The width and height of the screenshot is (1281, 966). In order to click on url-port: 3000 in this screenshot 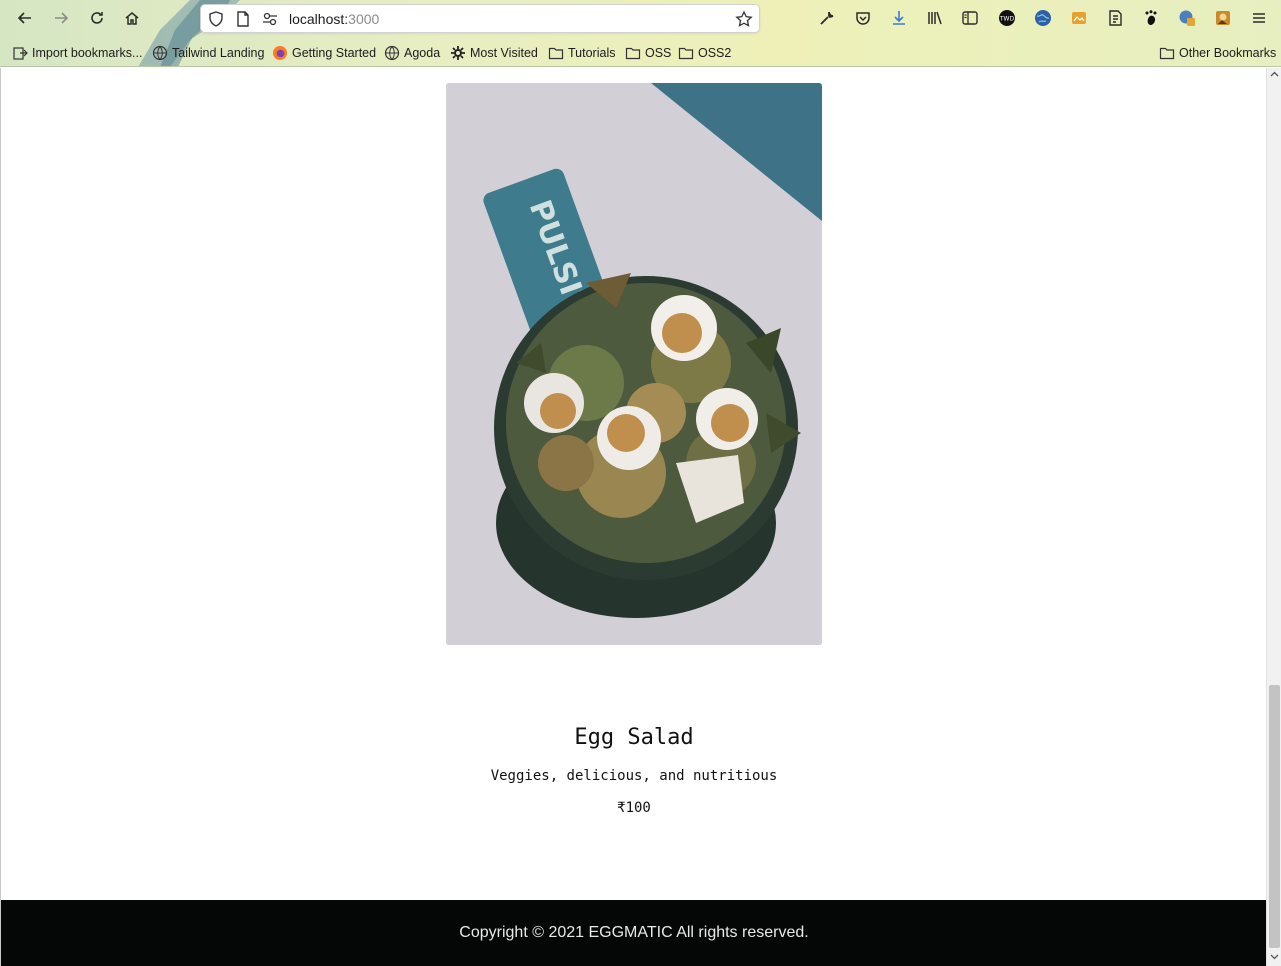, I will do `click(364, 19)`.